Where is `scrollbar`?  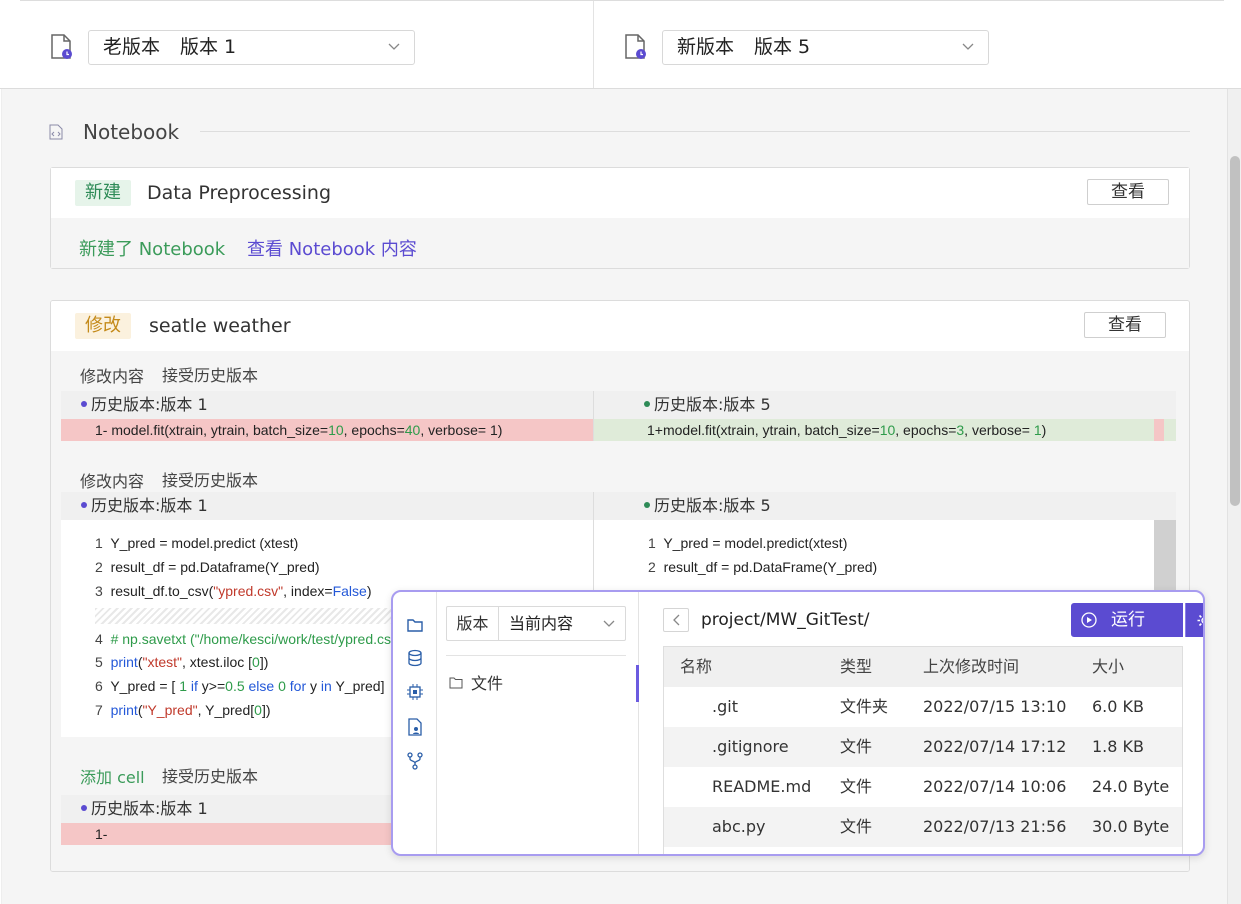
scrollbar is located at coordinates (1234, 496).